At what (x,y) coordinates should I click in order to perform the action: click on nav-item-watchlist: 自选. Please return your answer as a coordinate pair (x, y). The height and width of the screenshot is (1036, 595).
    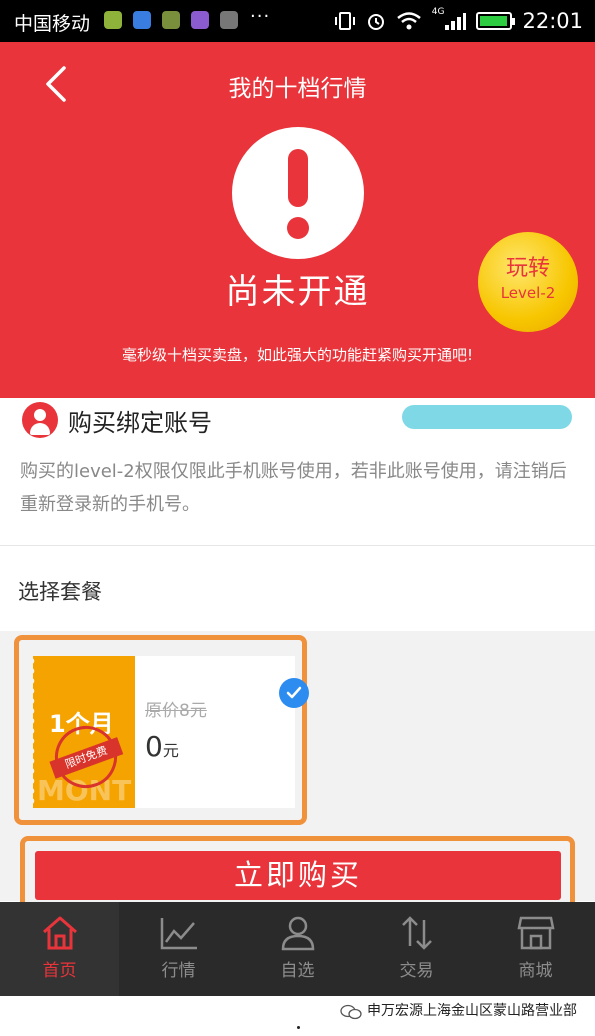
    Looking at the image, I should click on (297, 949).